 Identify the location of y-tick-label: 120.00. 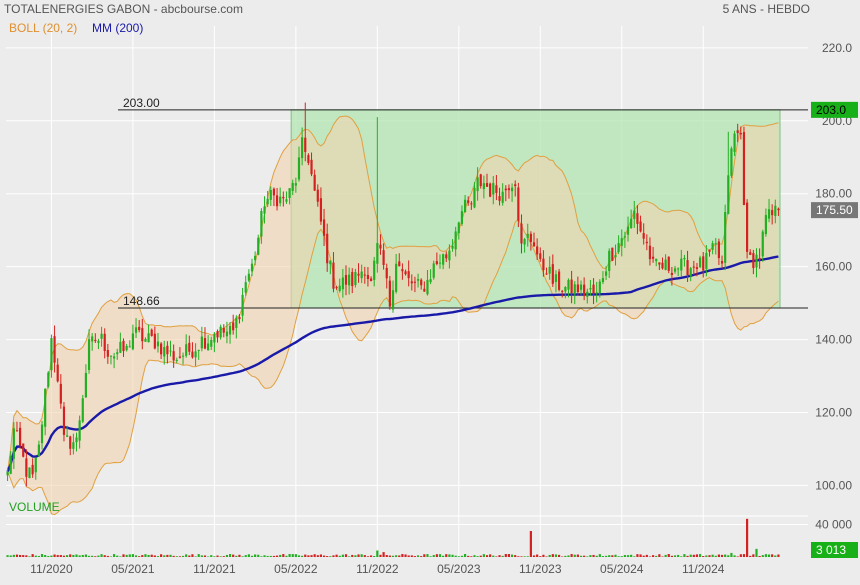
(833, 412).